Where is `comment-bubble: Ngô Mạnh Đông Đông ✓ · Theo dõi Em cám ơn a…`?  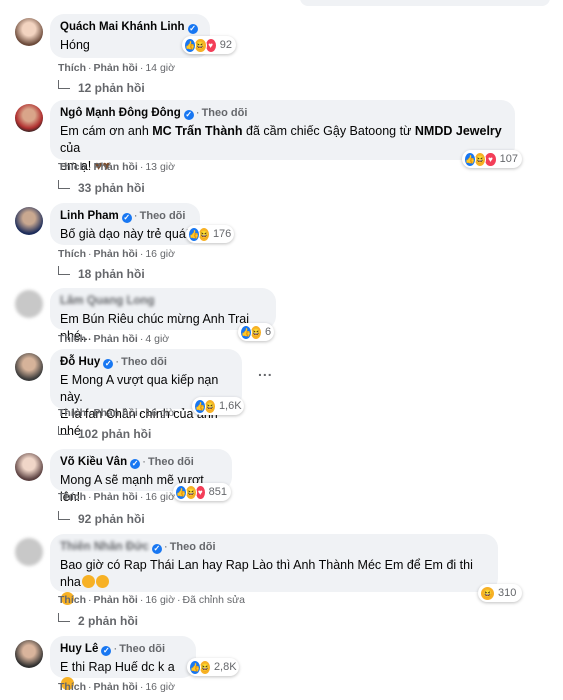 comment-bubble: Ngô Mạnh Đông Đông ✓ · Theo dõi Em cám ơn a… is located at coordinates (282, 136).